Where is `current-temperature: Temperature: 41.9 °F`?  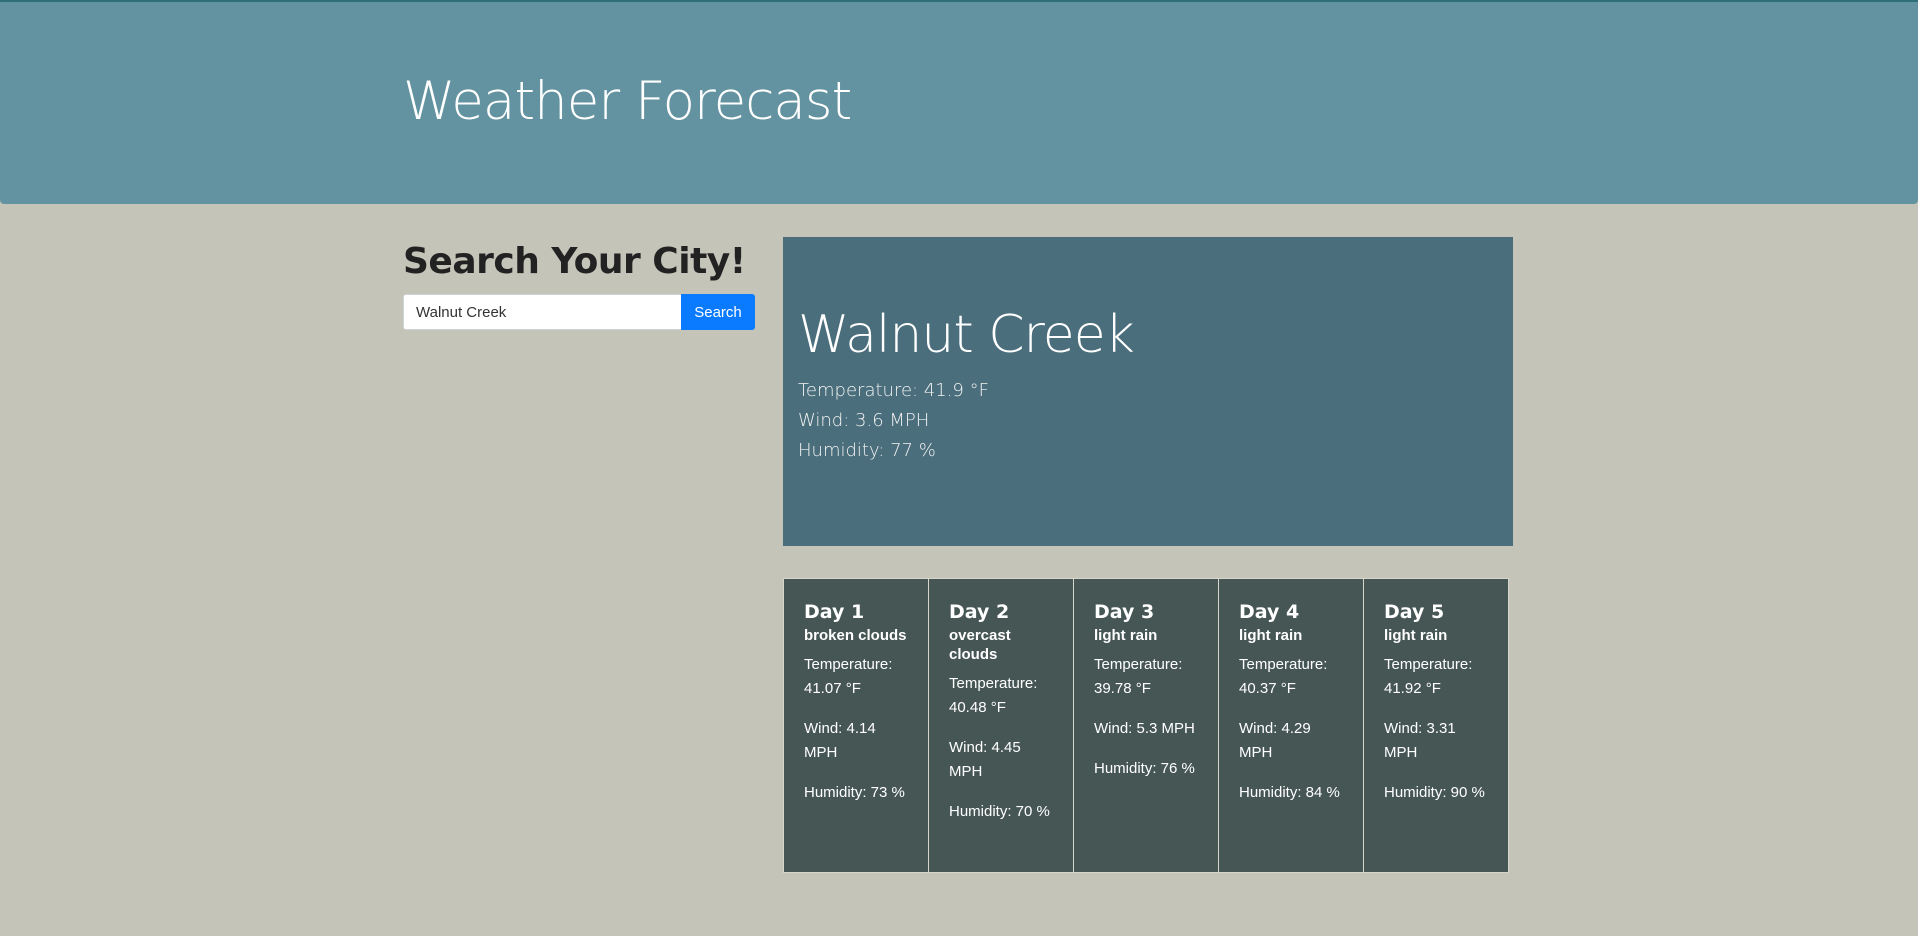
current-temperature: Temperature: 41.9 °F is located at coordinates (893, 390).